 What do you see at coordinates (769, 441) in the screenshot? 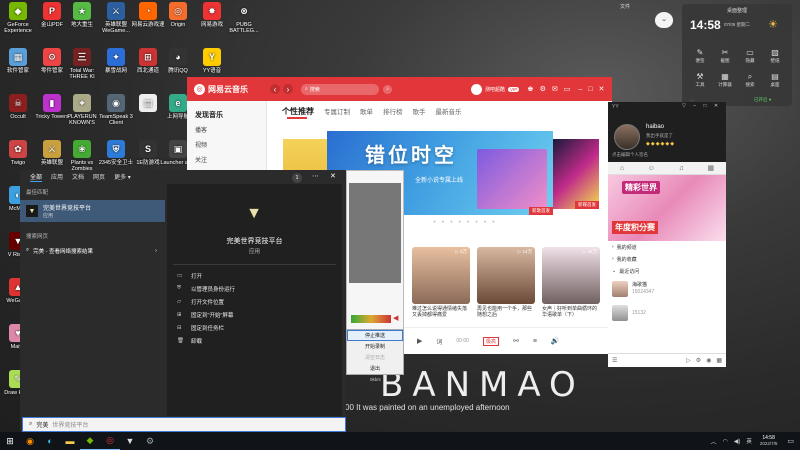
I see `taskbar-clock: 14:58 2022/7/5` at bounding box center [769, 441].